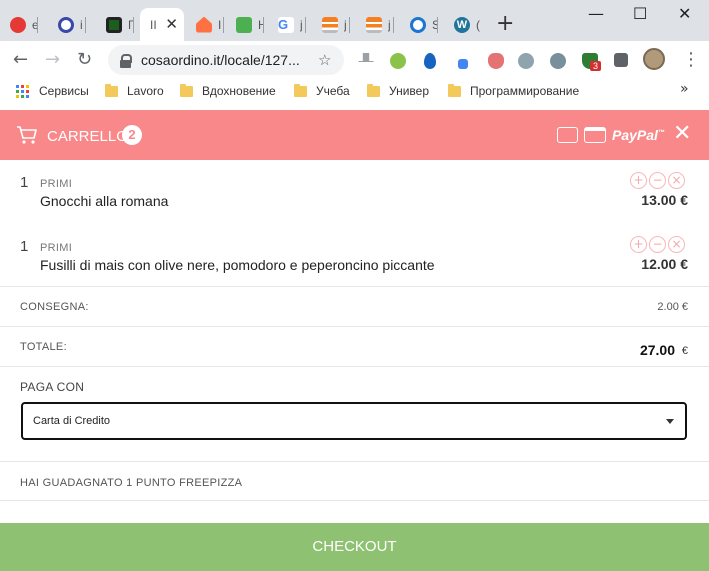 This screenshot has width=709, height=571. I want to click on bookmark-item: Сервисы, so click(52, 91).